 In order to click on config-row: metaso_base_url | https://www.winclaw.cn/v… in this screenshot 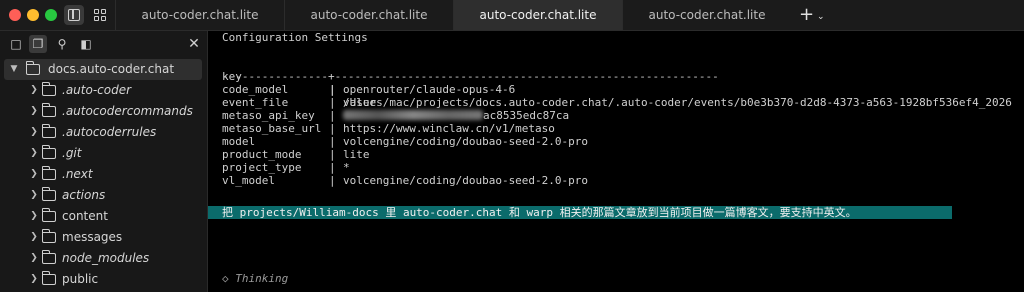, I will do `click(616, 128)`.